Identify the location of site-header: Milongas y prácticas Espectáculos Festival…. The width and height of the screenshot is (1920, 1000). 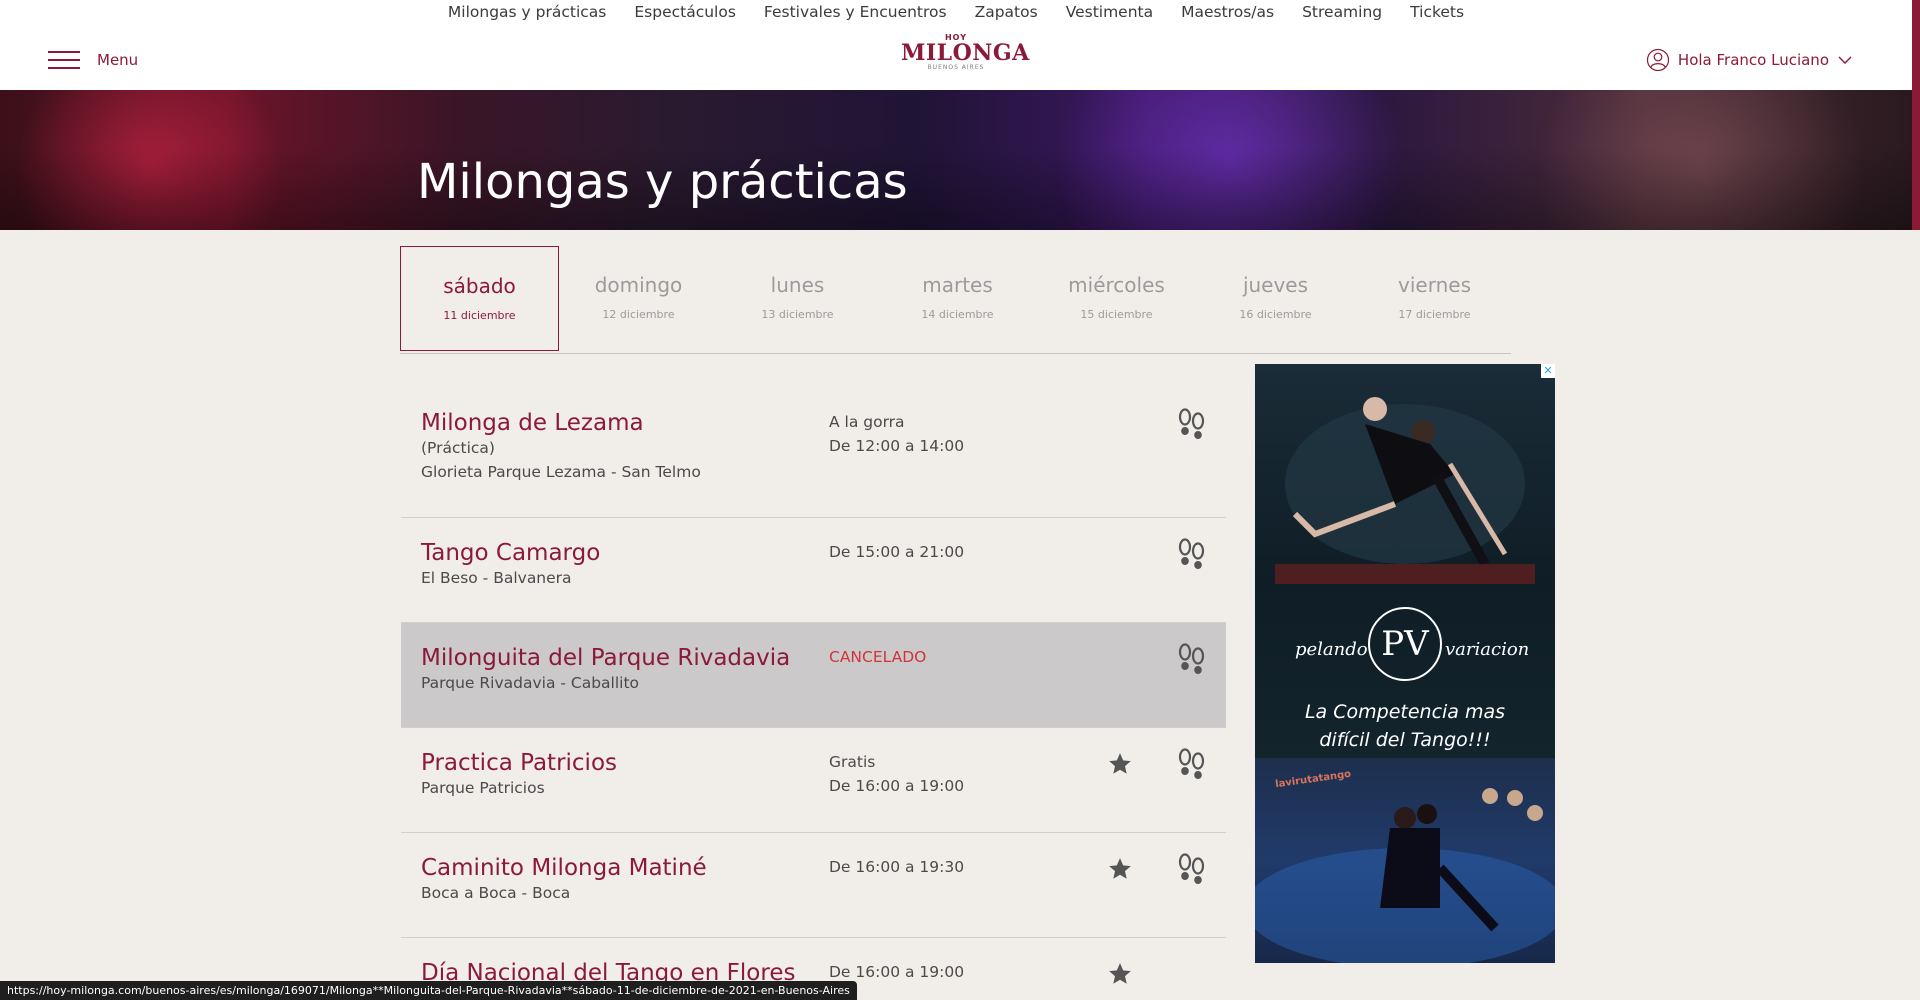
(956, 45).